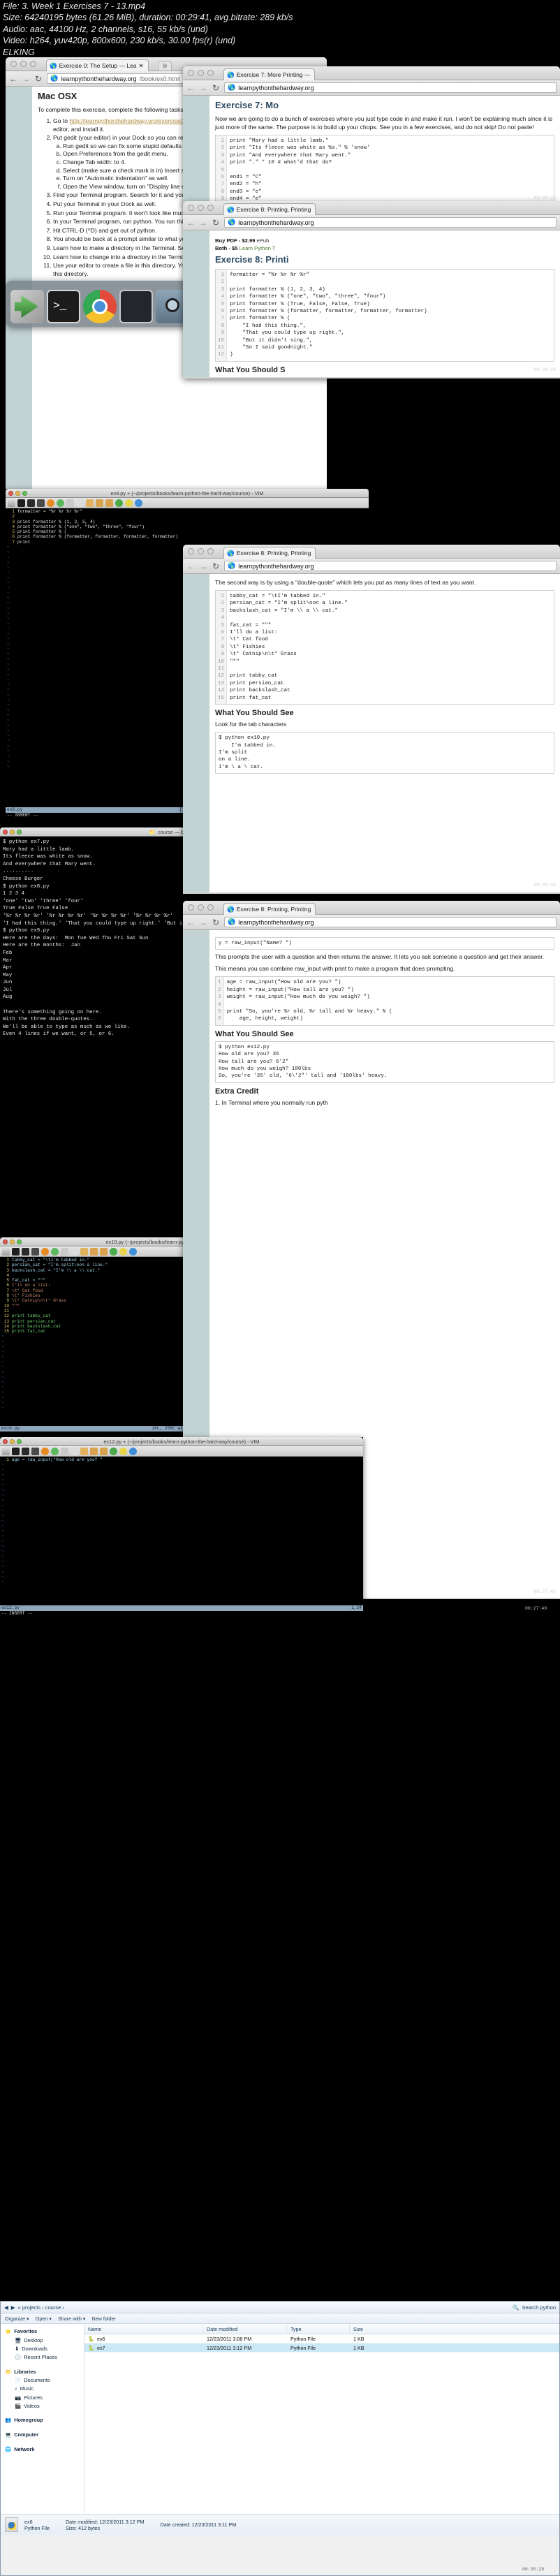 This screenshot has width=560, height=2576. I want to click on file-list-header: Name Date modified Type Size, so click(321, 2329).